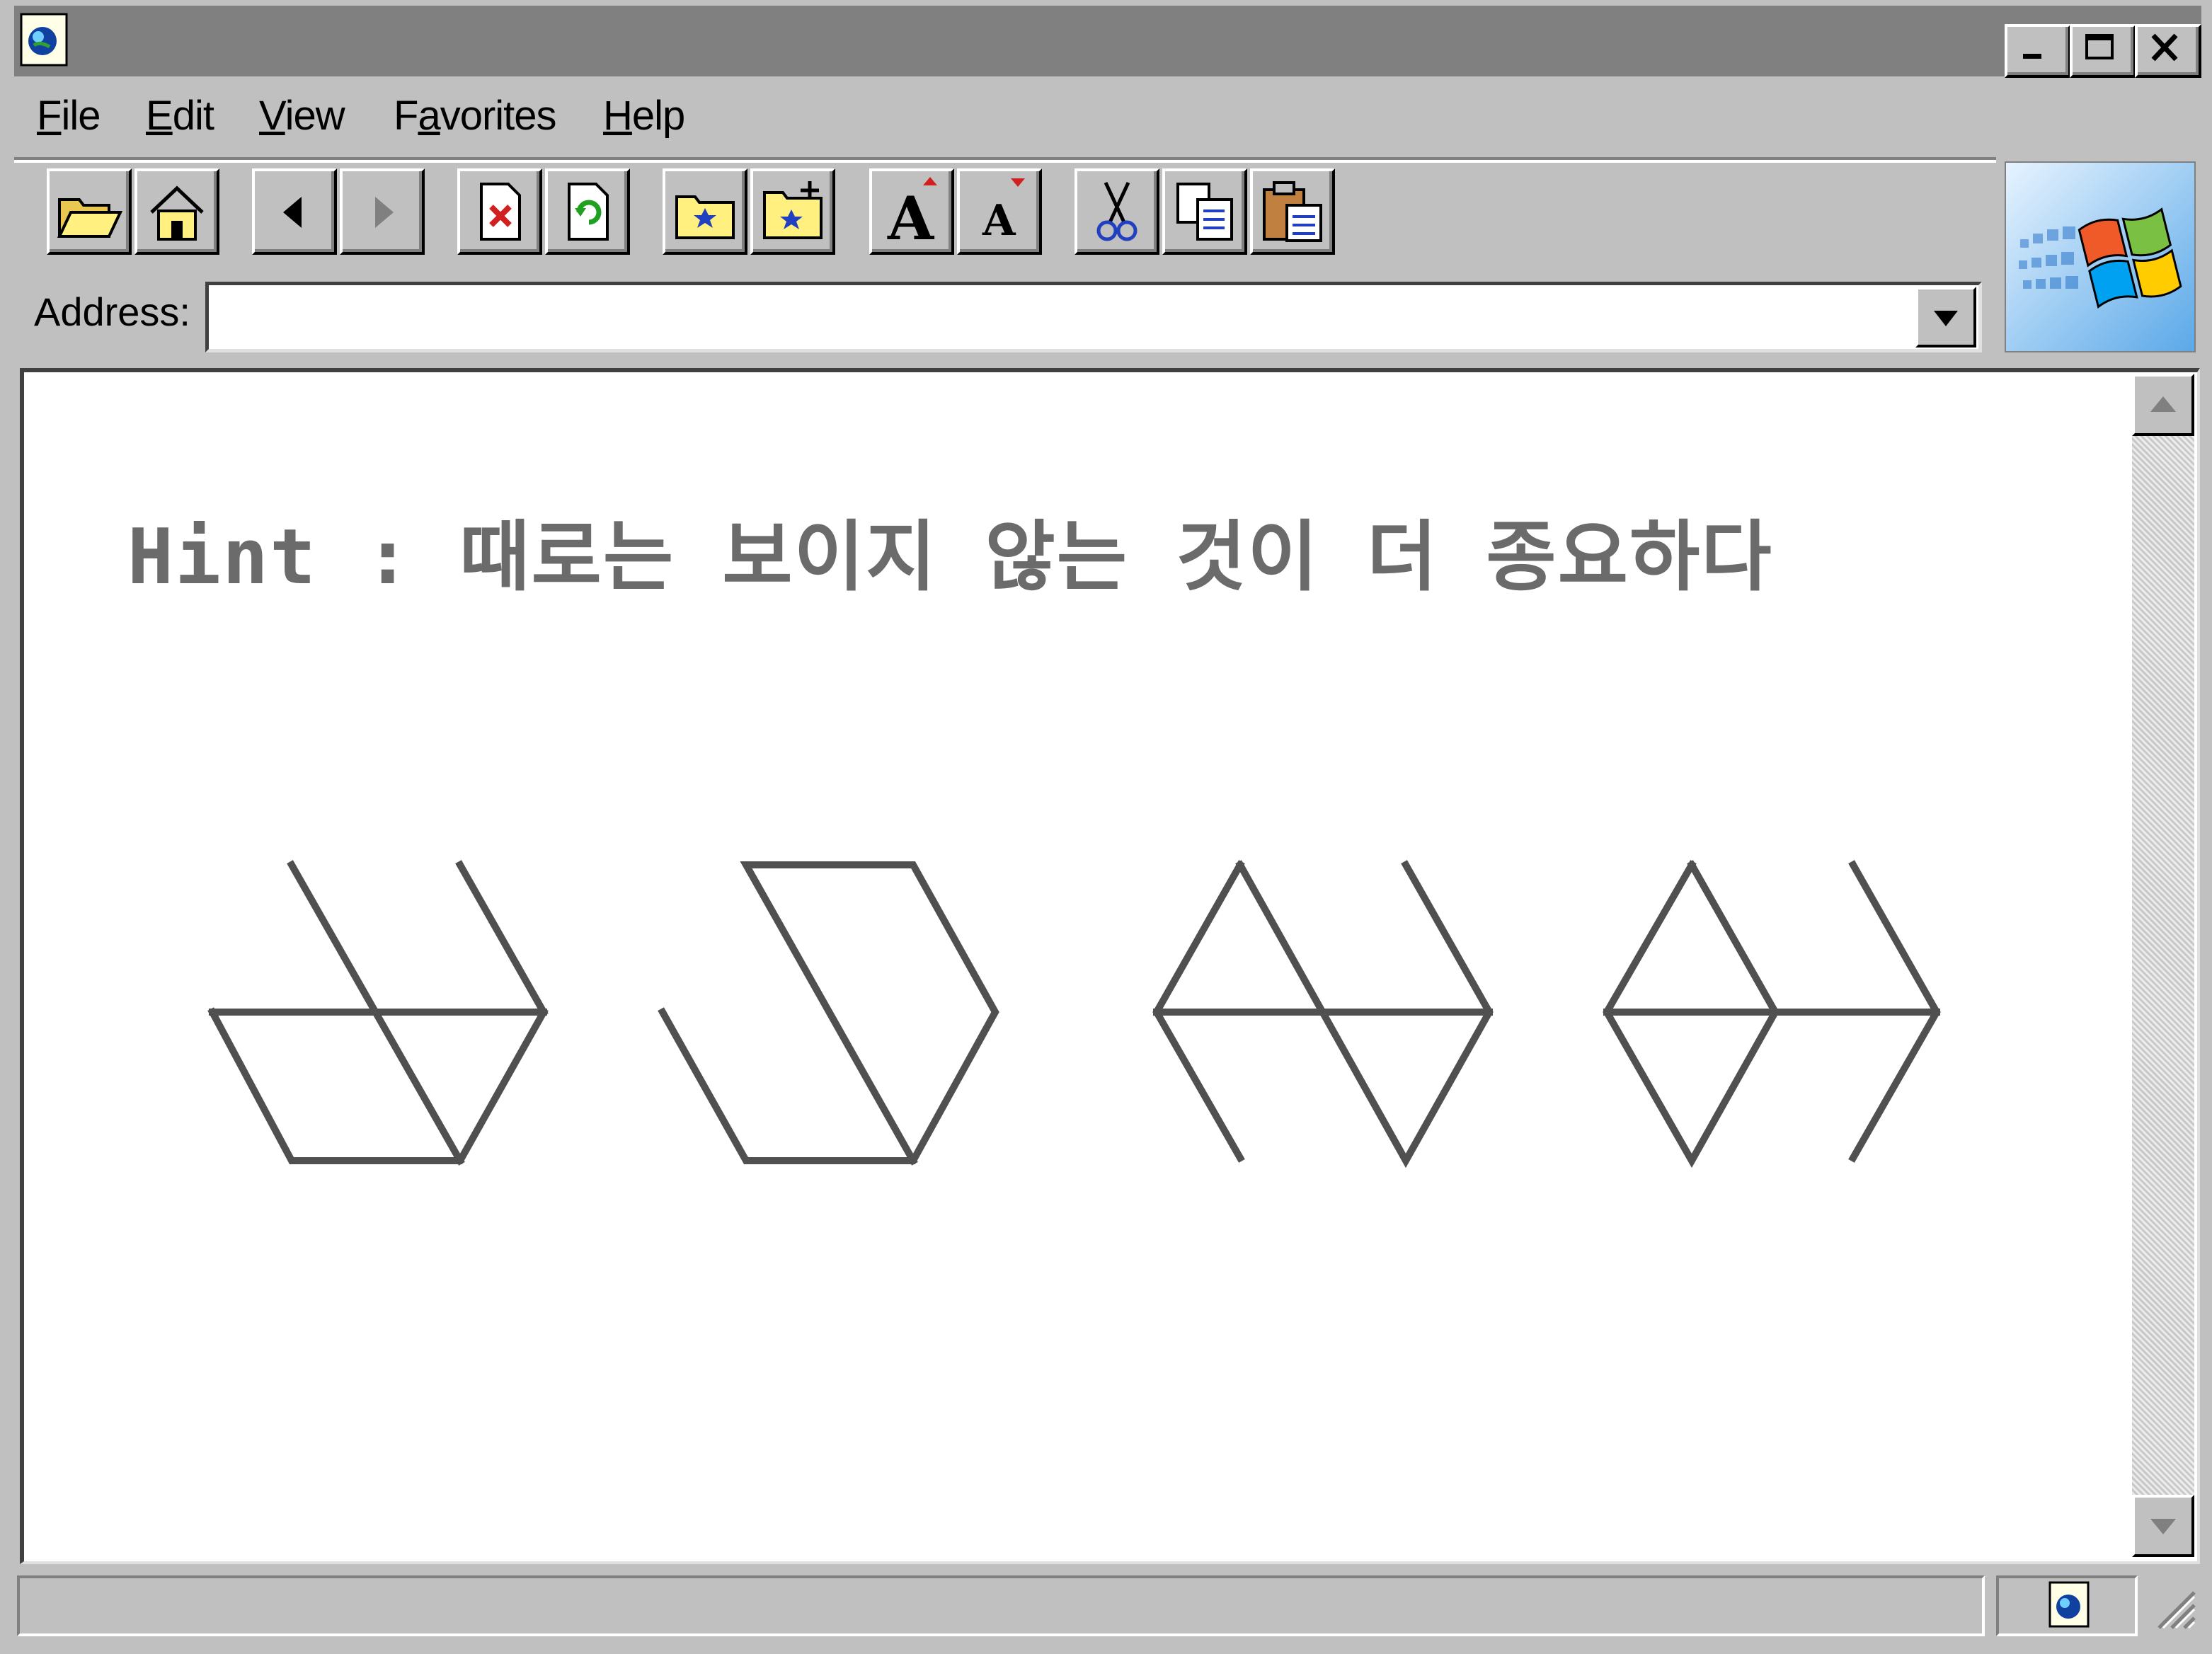  I want to click on cut-button, so click(1117, 211).